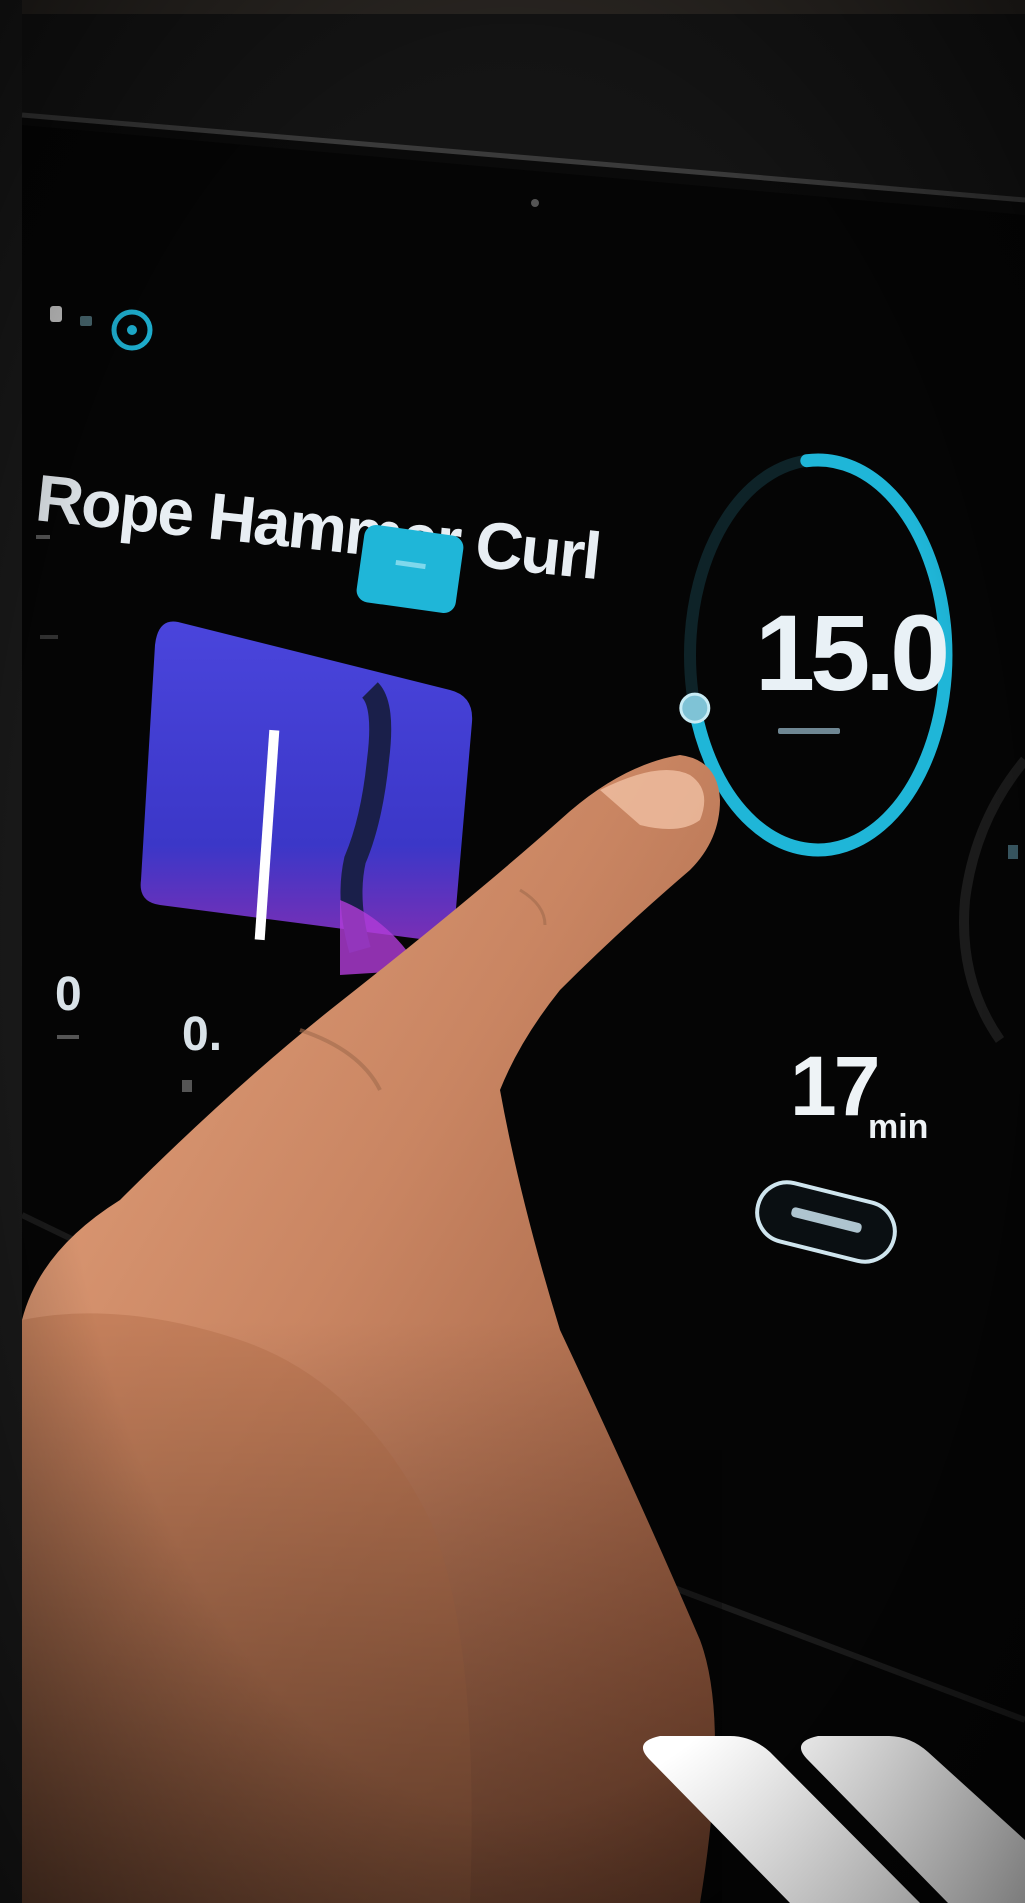 The width and height of the screenshot is (1025, 1903). I want to click on dial-knob, so click(695, 708).